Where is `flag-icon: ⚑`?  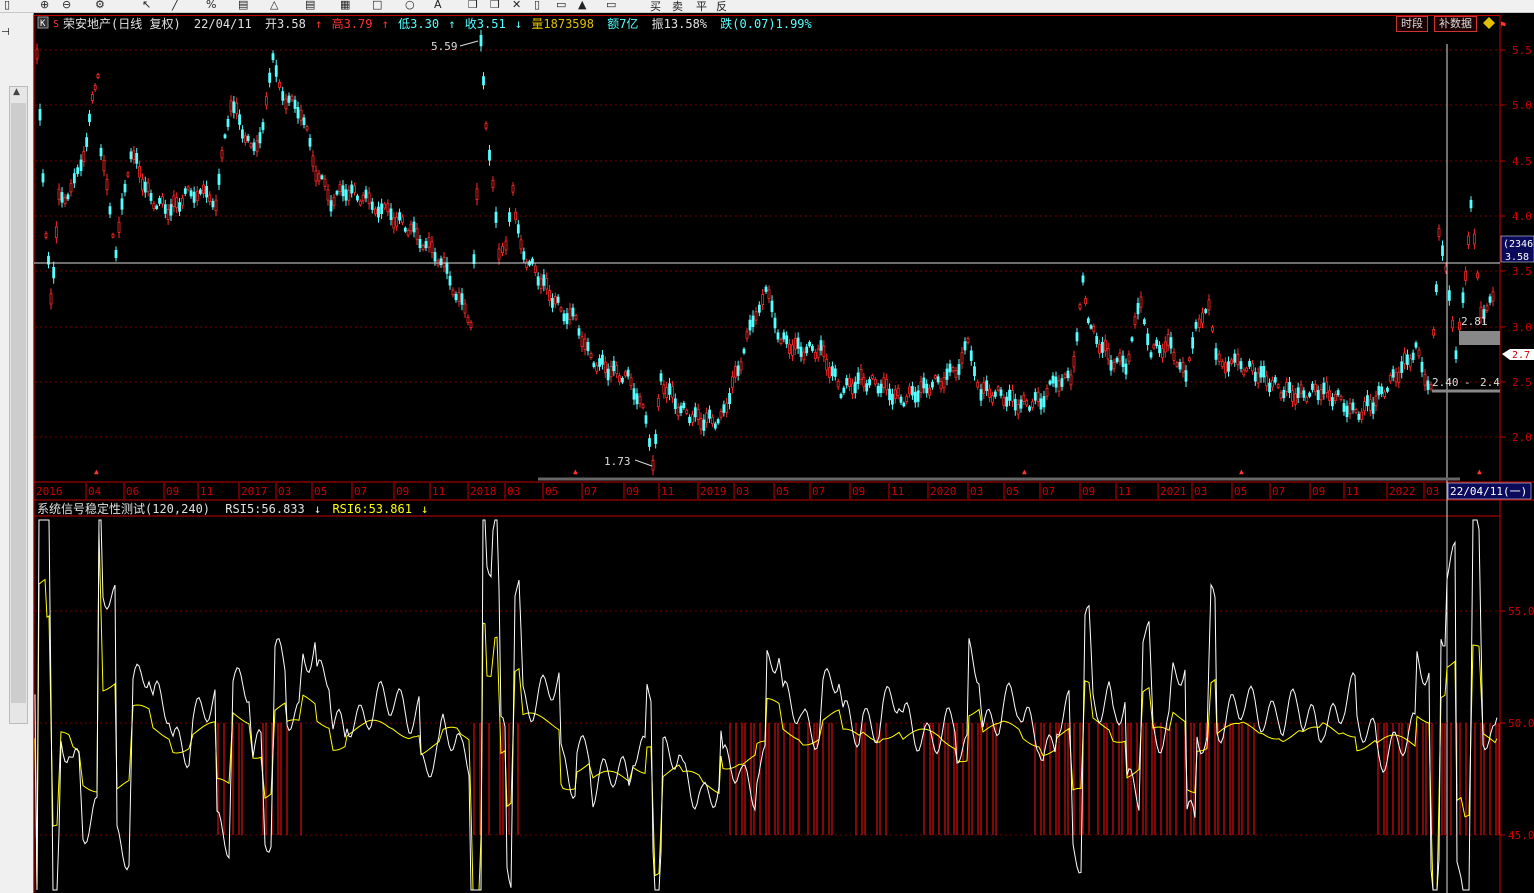 flag-icon: ⚑ is located at coordinates (1503, 25).